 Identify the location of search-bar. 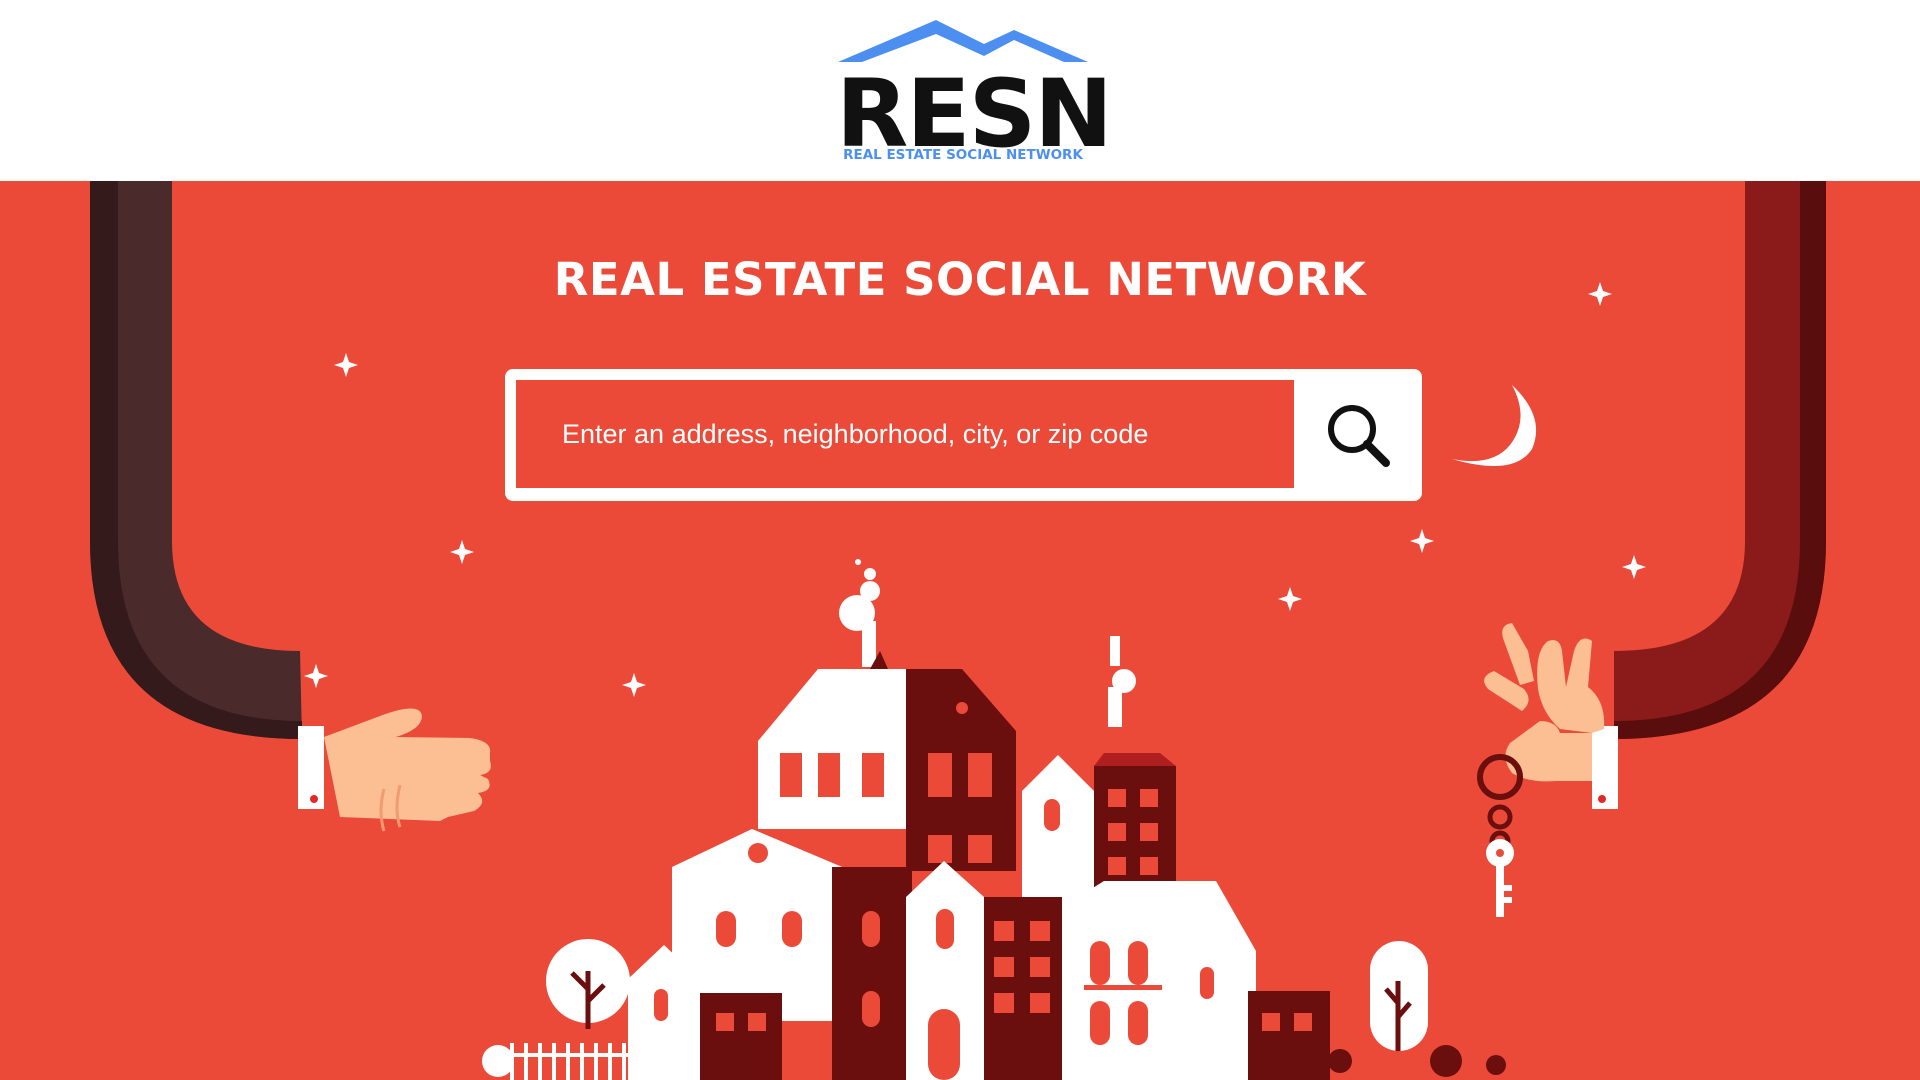
(963, 435).